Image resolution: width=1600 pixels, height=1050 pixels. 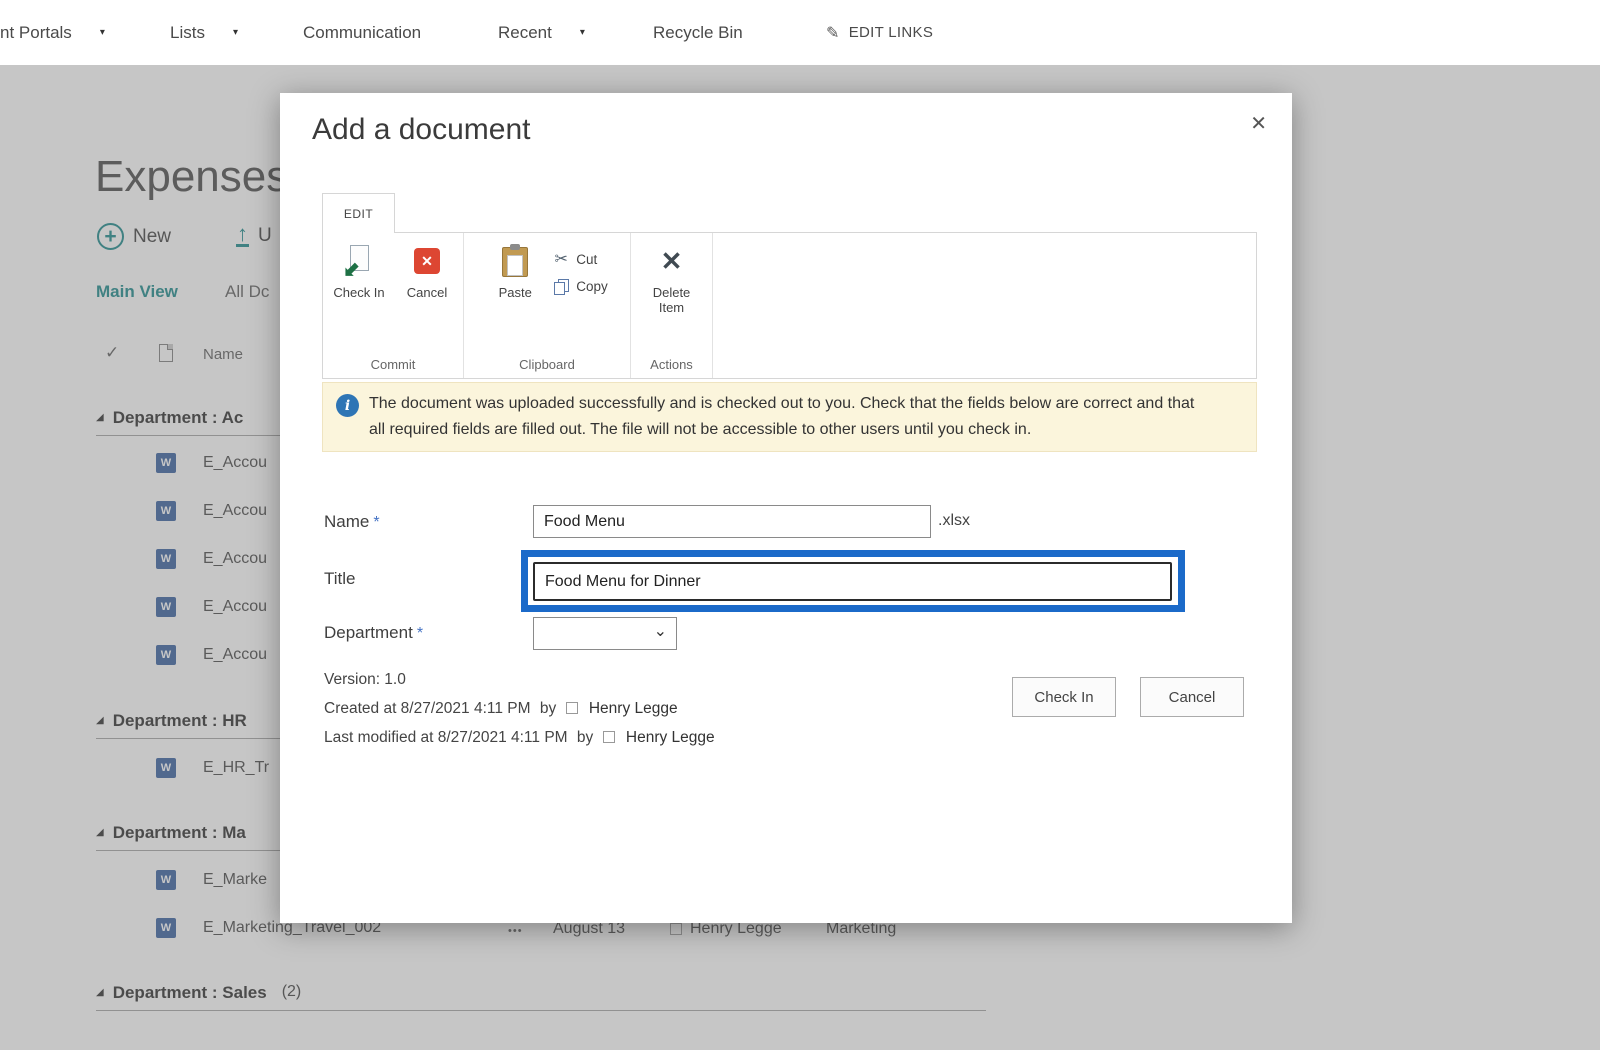 I want to click on nav-item-portals: nt Portals ▾, so click(x=52, y=32).